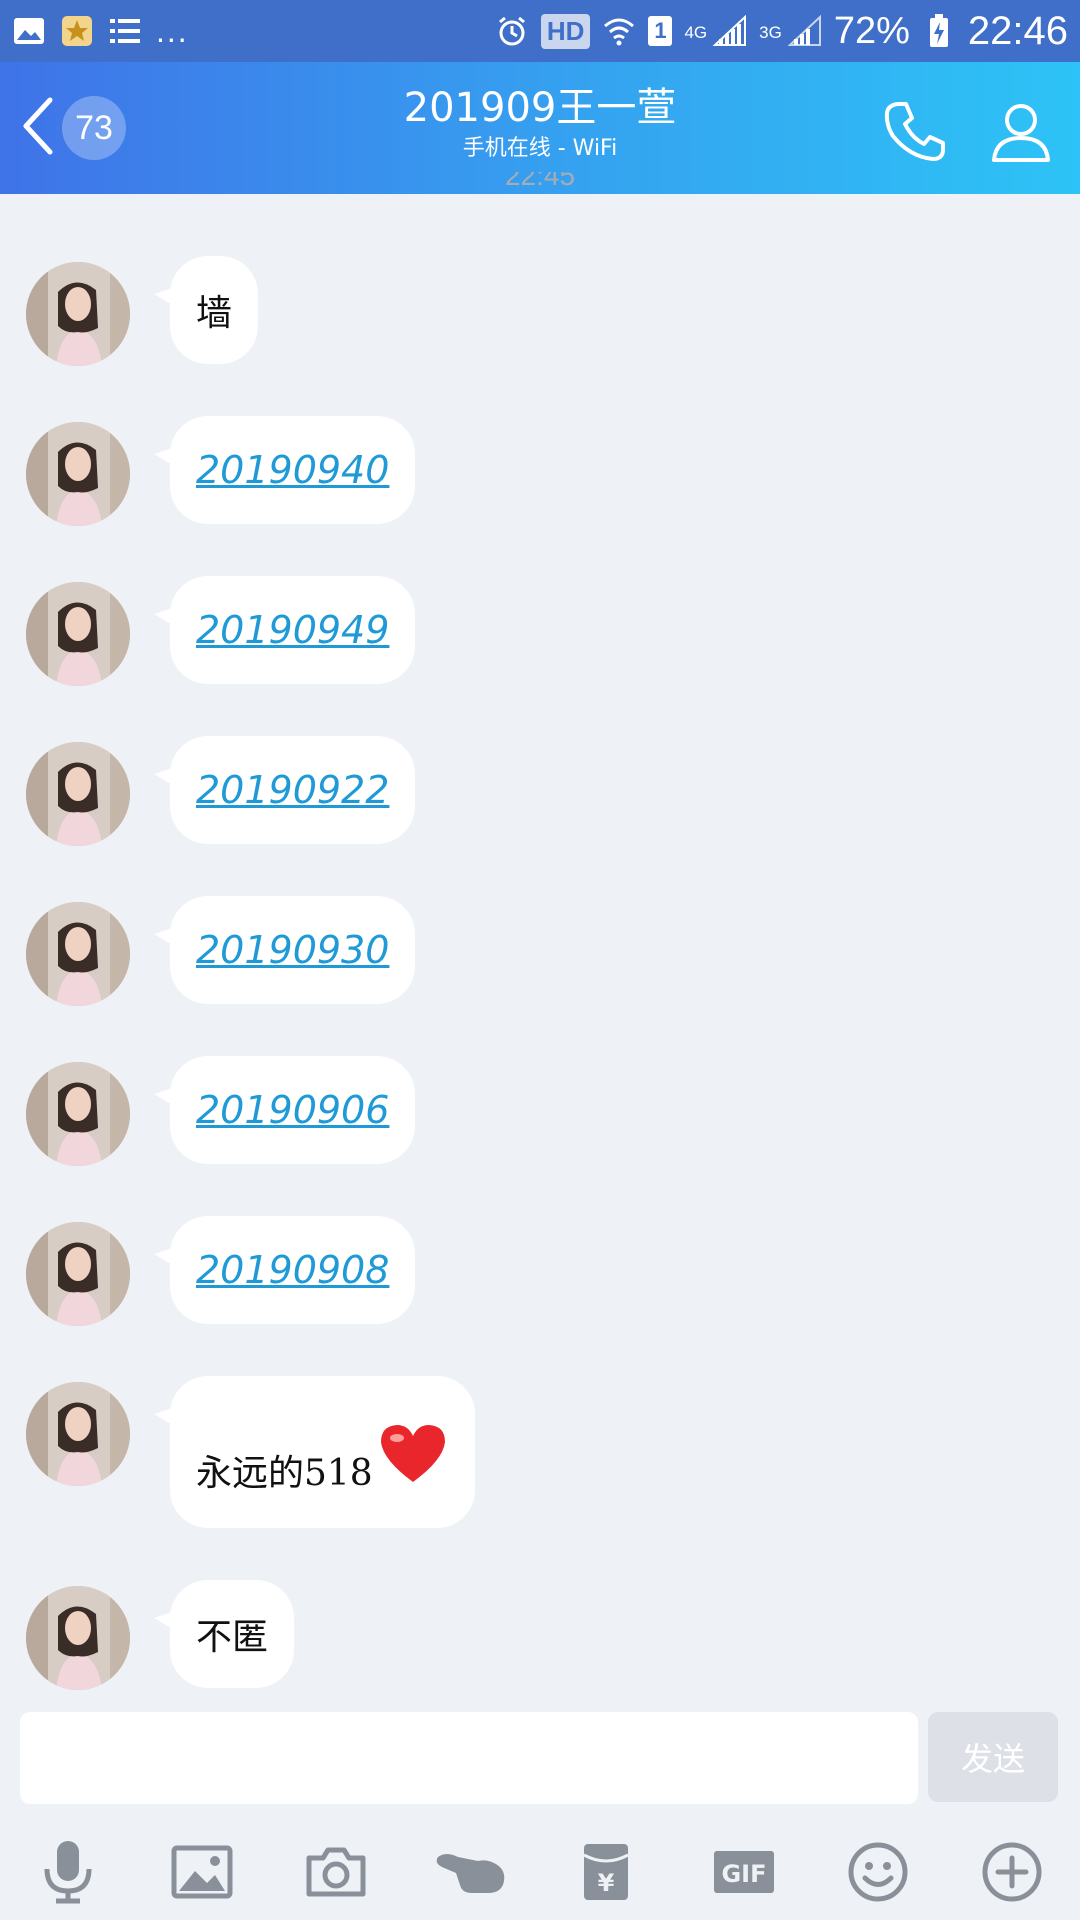 The height and width of the screenshot is (1920, 1080). What do you see at coordinates (660, 31) in the screenshot?
I see `sim-slot-badge: 1` at bounding box center [660, 31].